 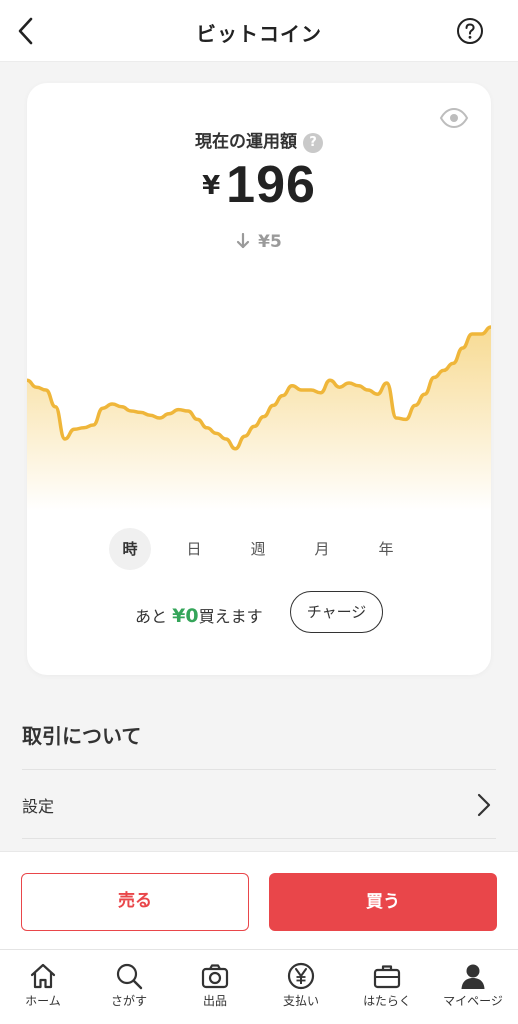 What do you see at coordinates (129, 976) in the screenshot?
I see `search-icon` at bounding box center [129, 976].